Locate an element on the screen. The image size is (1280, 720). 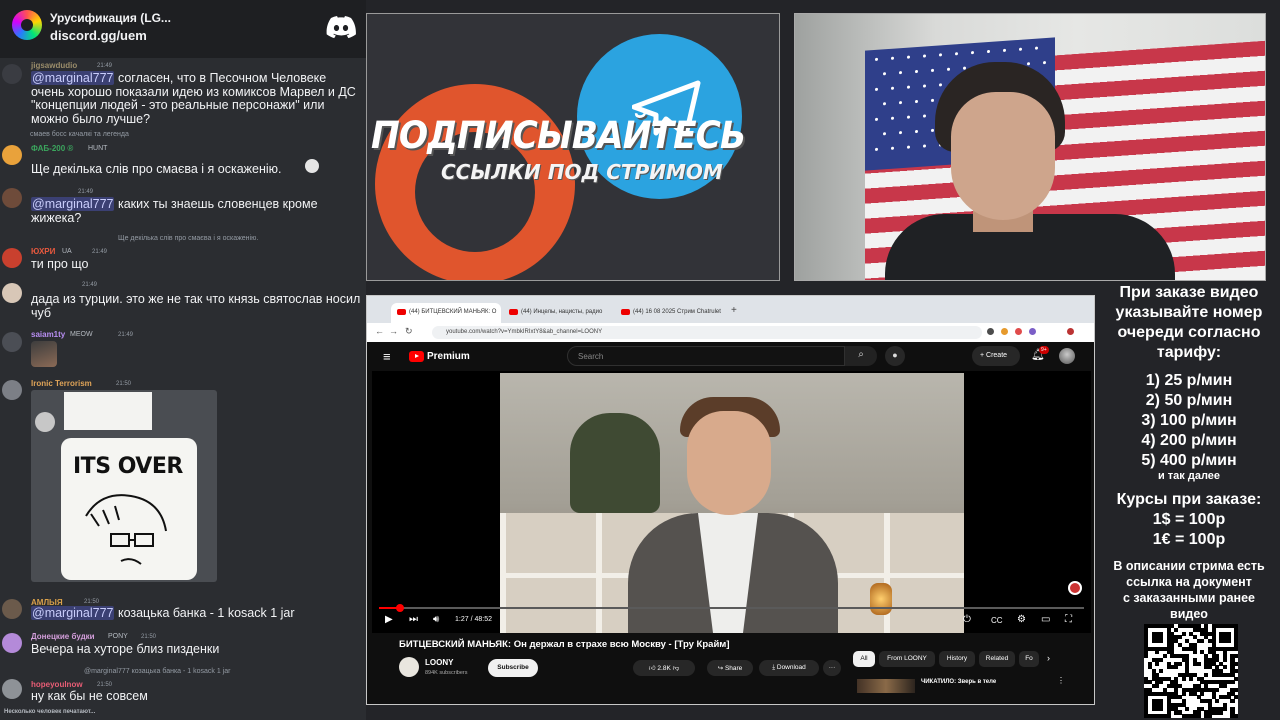
video-plant is located at coordinates (615, 463).